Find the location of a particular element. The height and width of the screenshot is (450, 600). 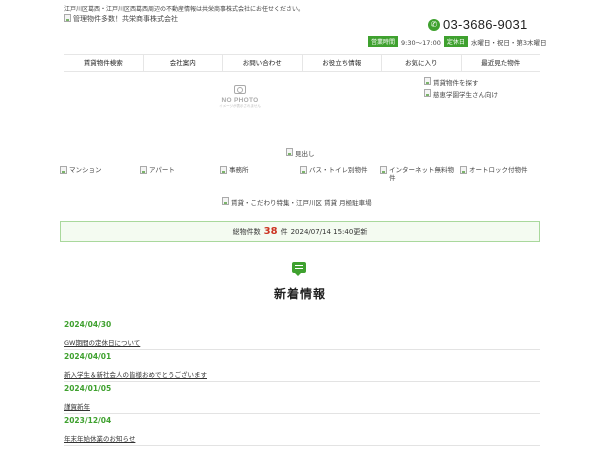

category-label: オートロック付物件 is located at coordinates (498, 170).